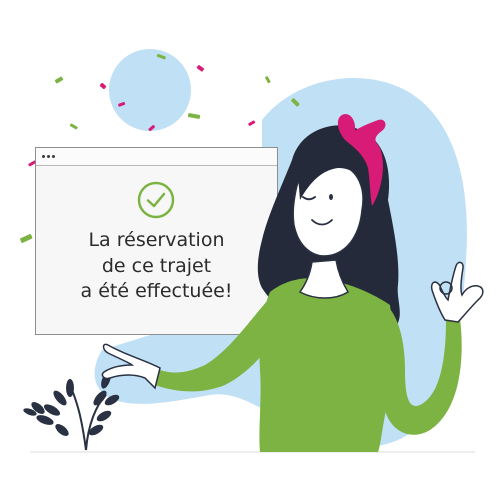 Image resolution: width=500 pixels, height=500 pixels. What do you see at coordinates (326, 365) in the screenshot?
I see `torso` at bounding box center [326, 365].